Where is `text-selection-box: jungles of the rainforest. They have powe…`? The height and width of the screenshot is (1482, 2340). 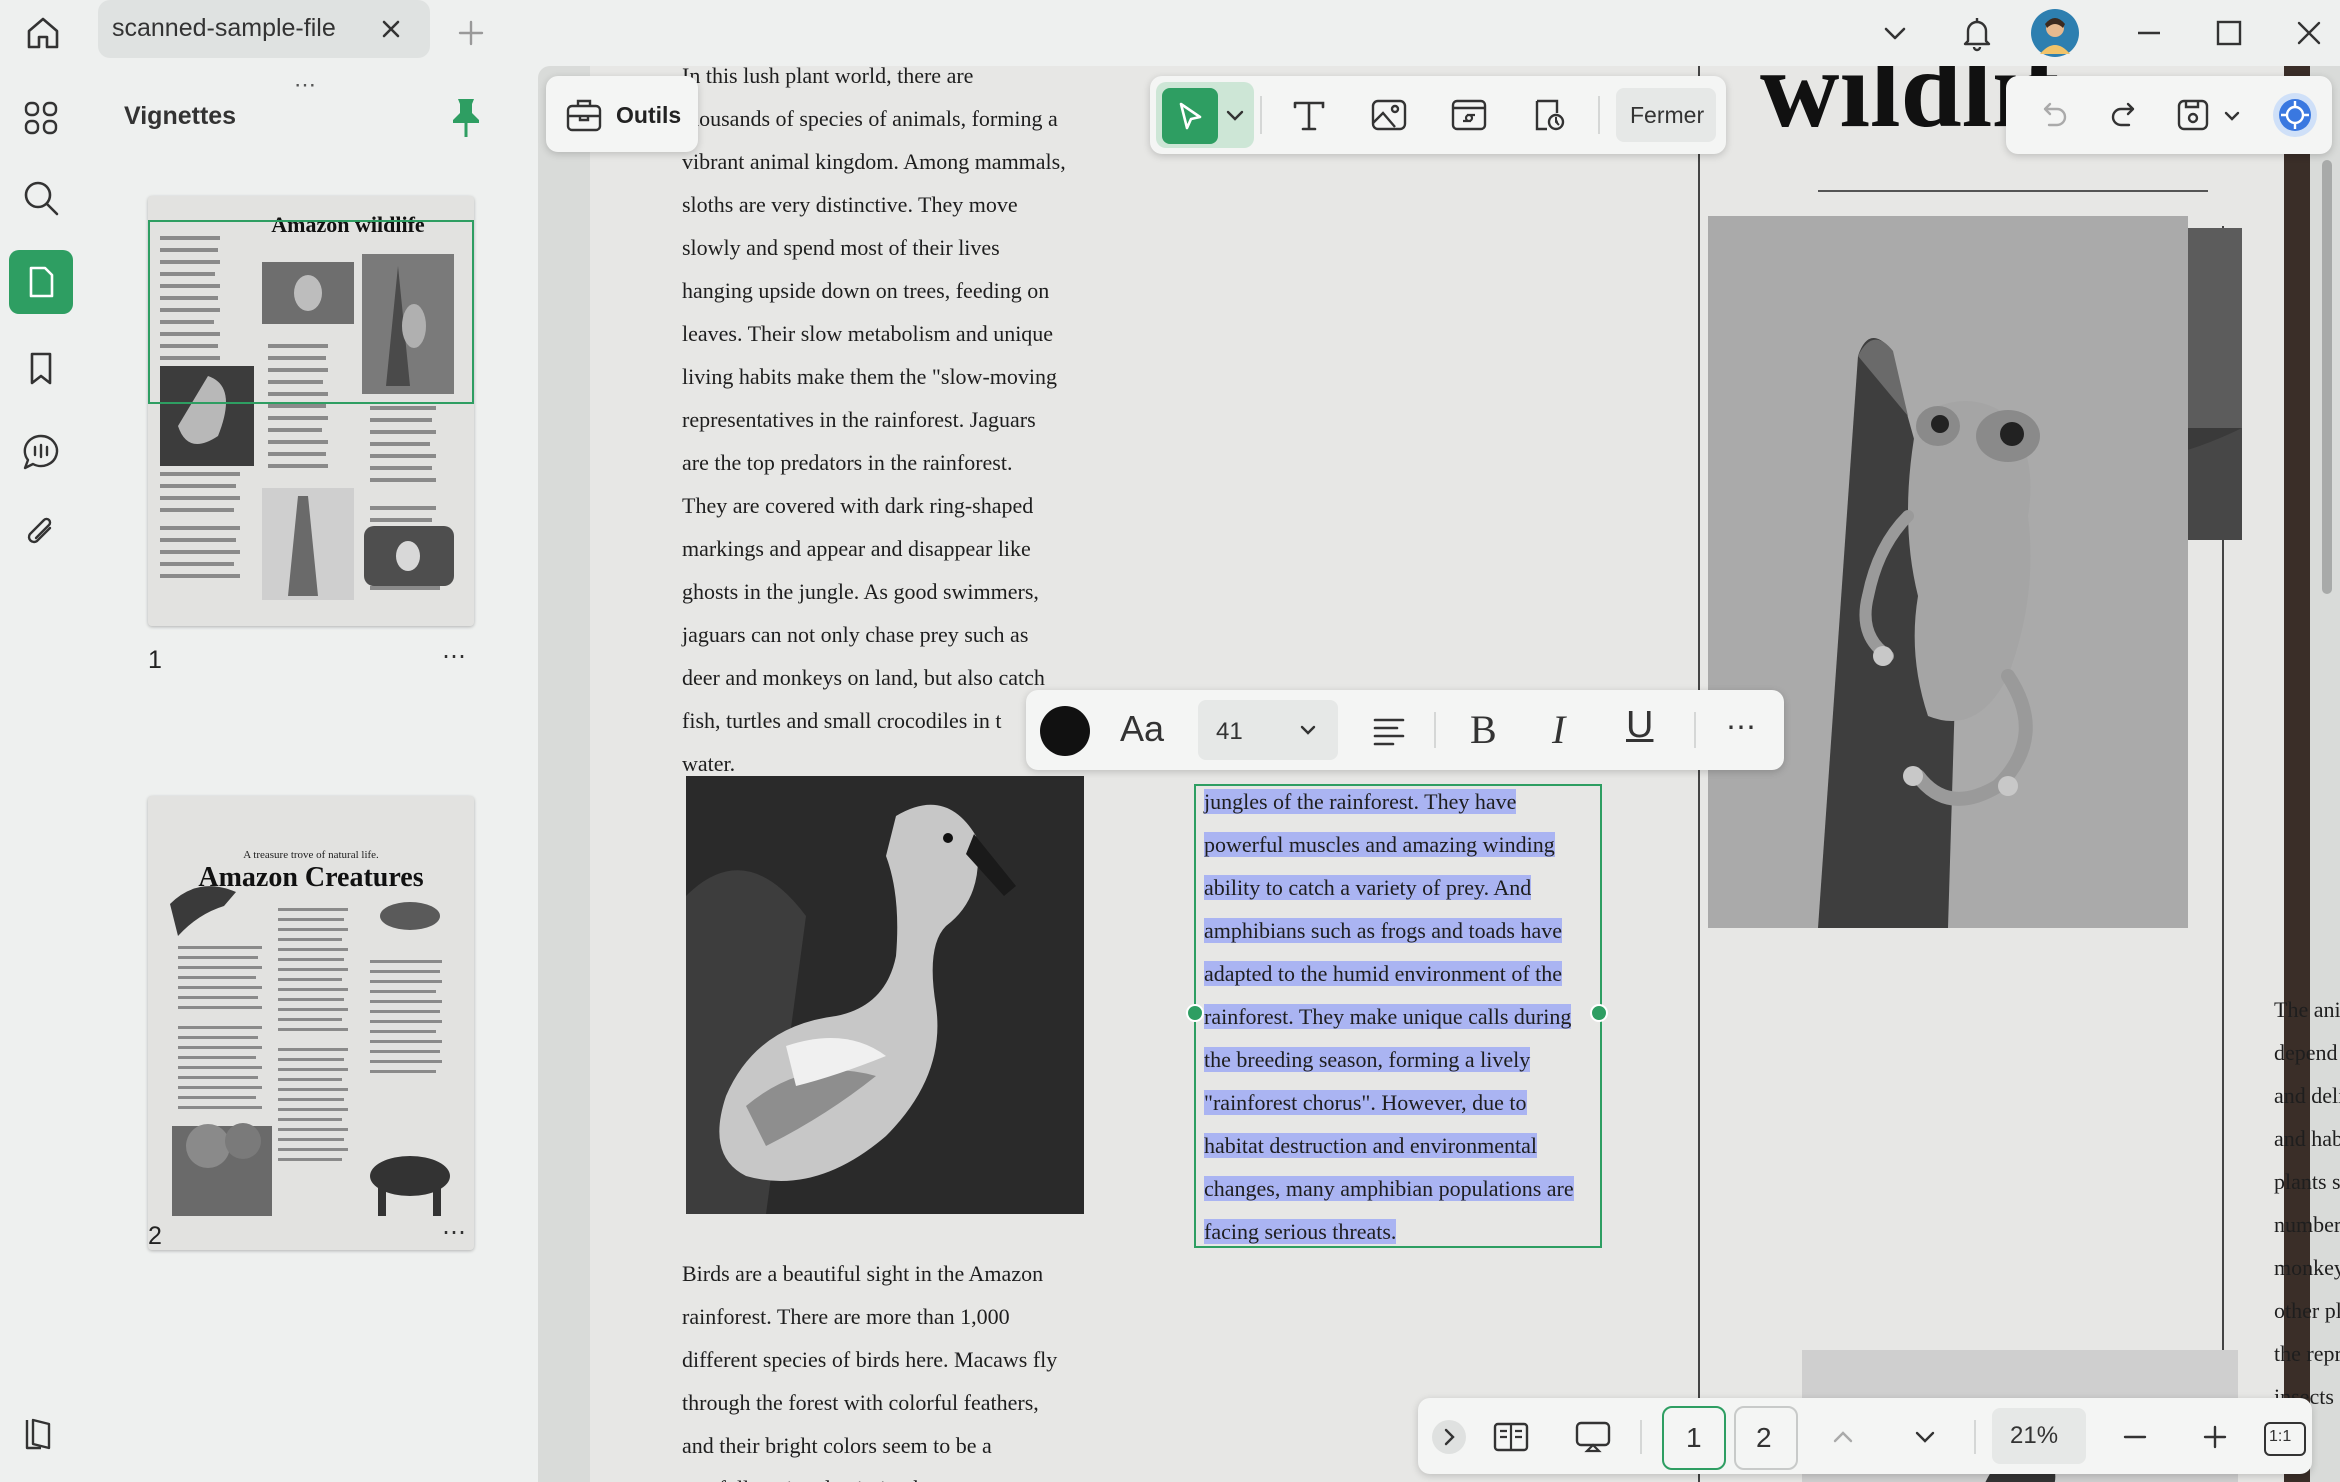
text-selection-box: jungles of the rainforest. They have powe… is located at coordinates (1397, 1016).